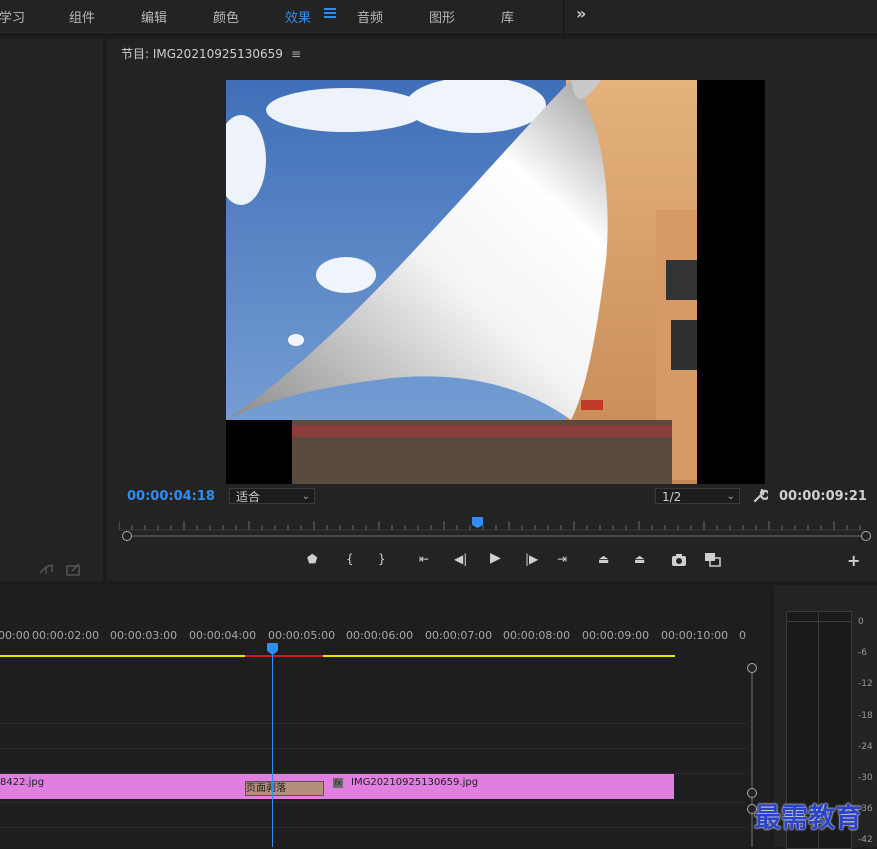  I want to click on workspace-tab-color: 颜色, so click(226, 16).